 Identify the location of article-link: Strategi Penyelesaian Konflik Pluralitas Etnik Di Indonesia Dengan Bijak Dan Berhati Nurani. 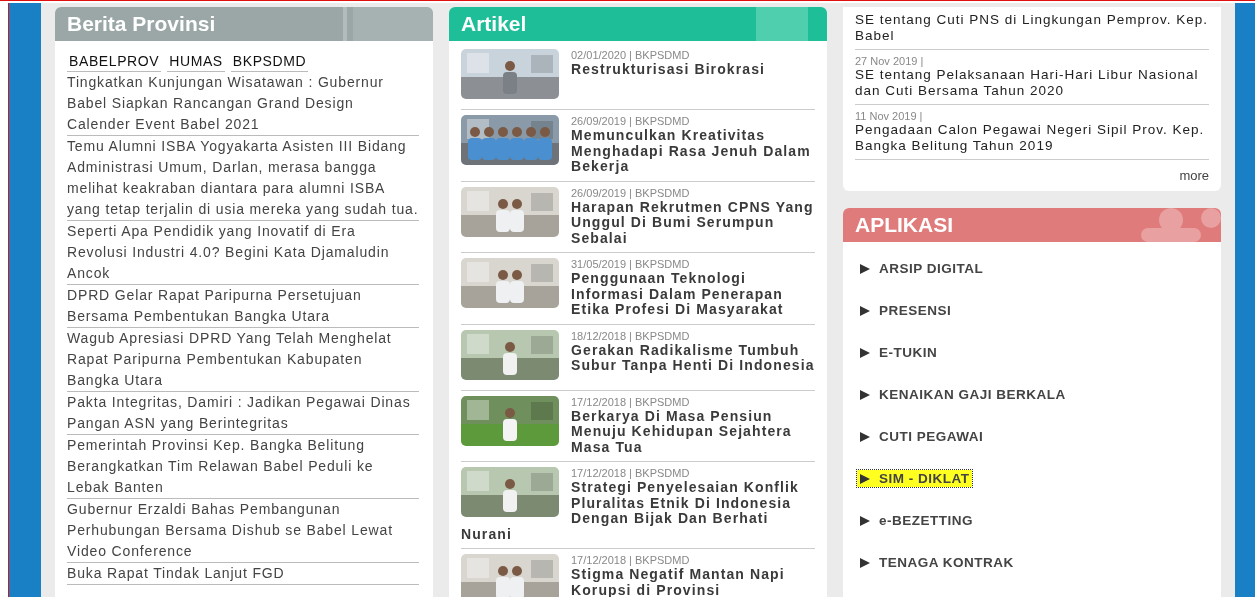
(638, 511).